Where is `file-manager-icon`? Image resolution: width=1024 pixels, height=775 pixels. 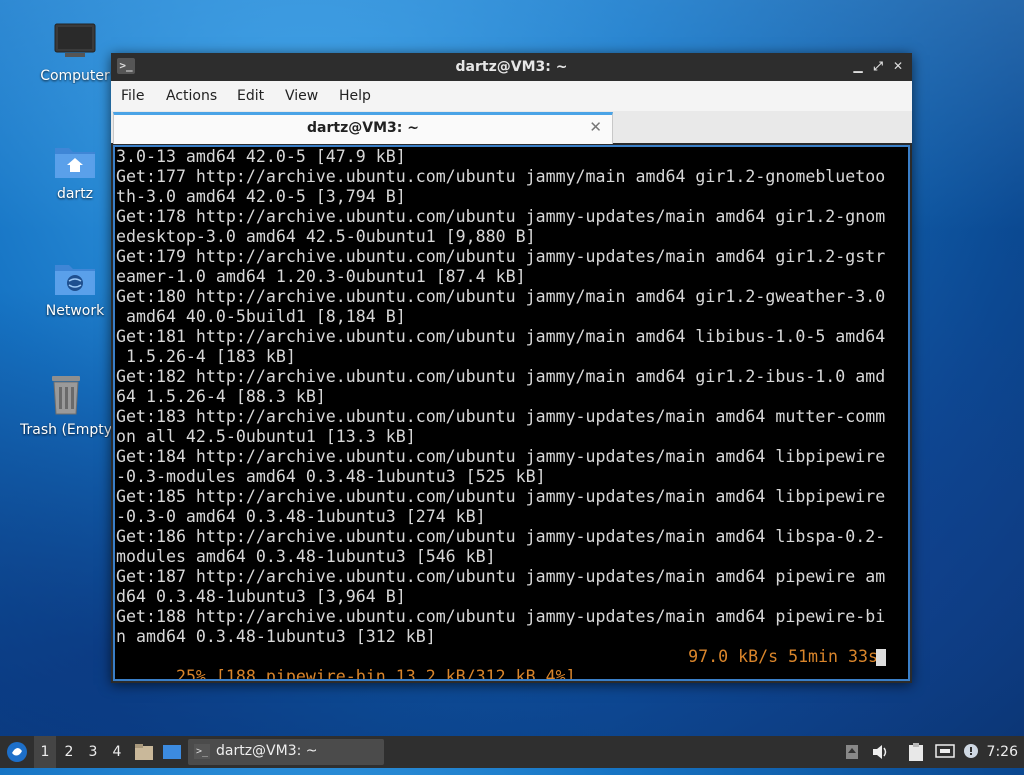 file-manager-icon is located at coordinates (144, 752).